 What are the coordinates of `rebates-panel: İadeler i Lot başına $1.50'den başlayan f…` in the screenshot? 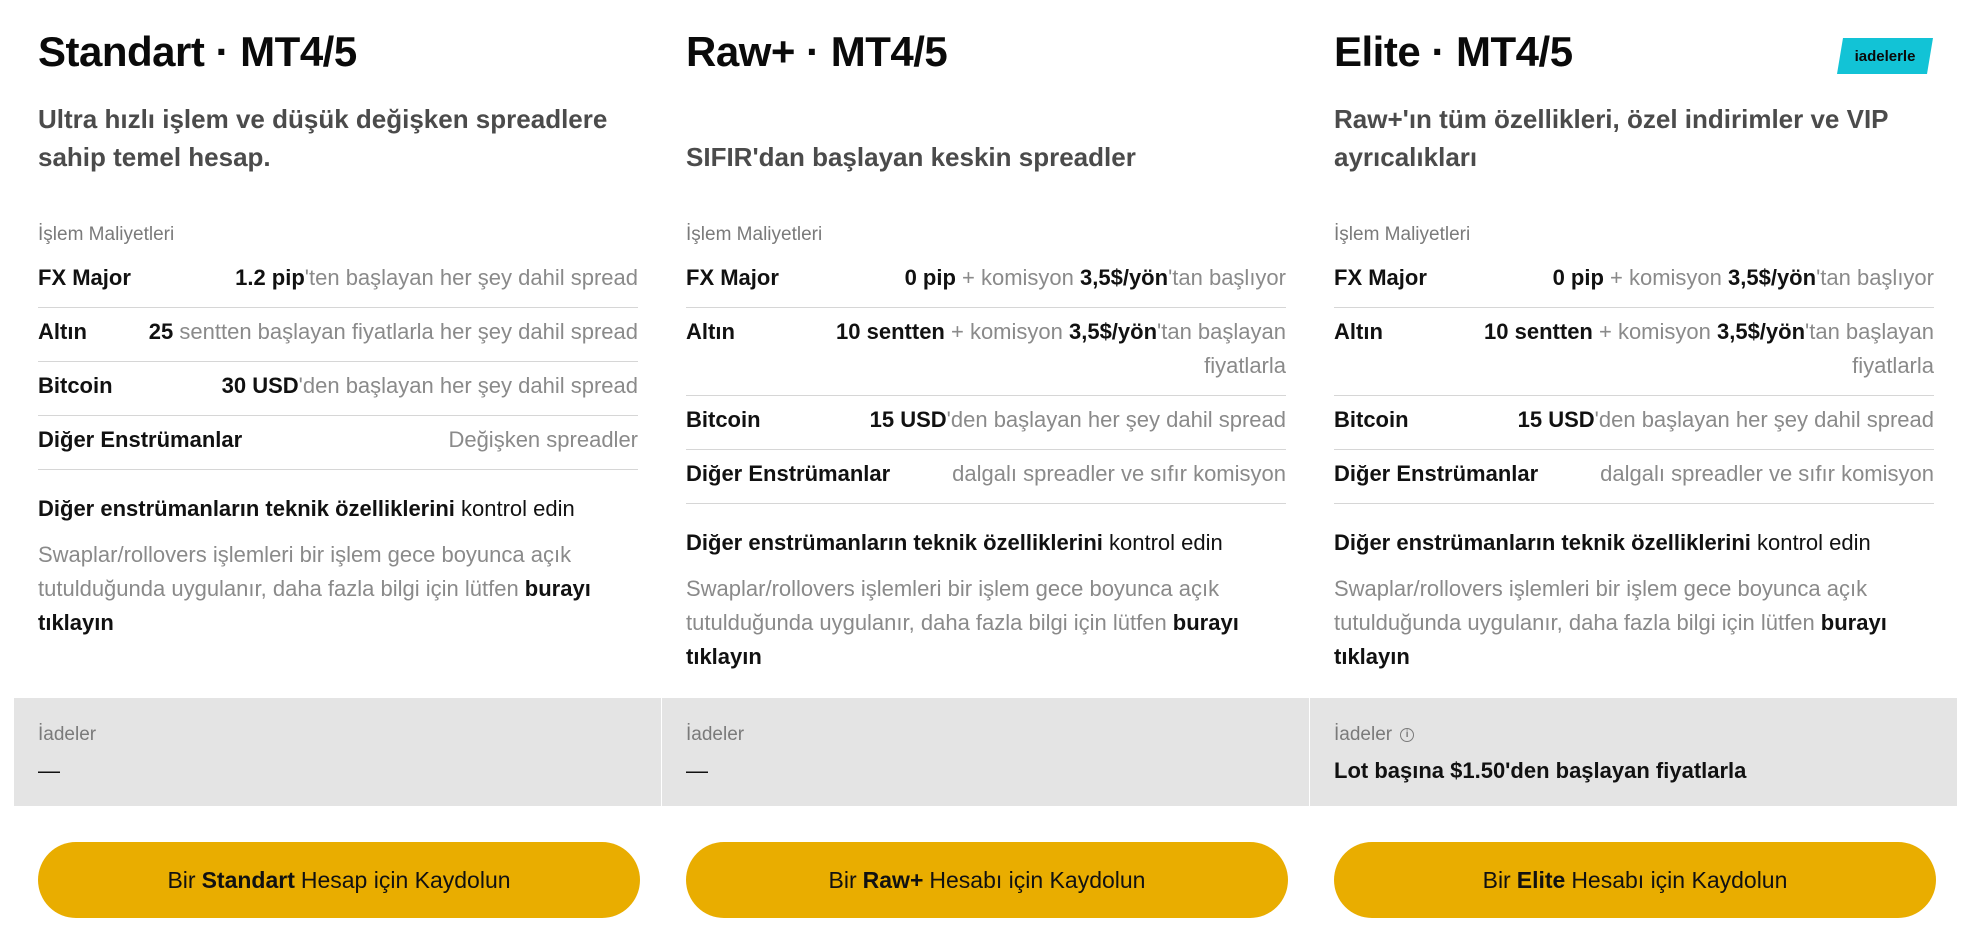 It's located at (1633, 752).